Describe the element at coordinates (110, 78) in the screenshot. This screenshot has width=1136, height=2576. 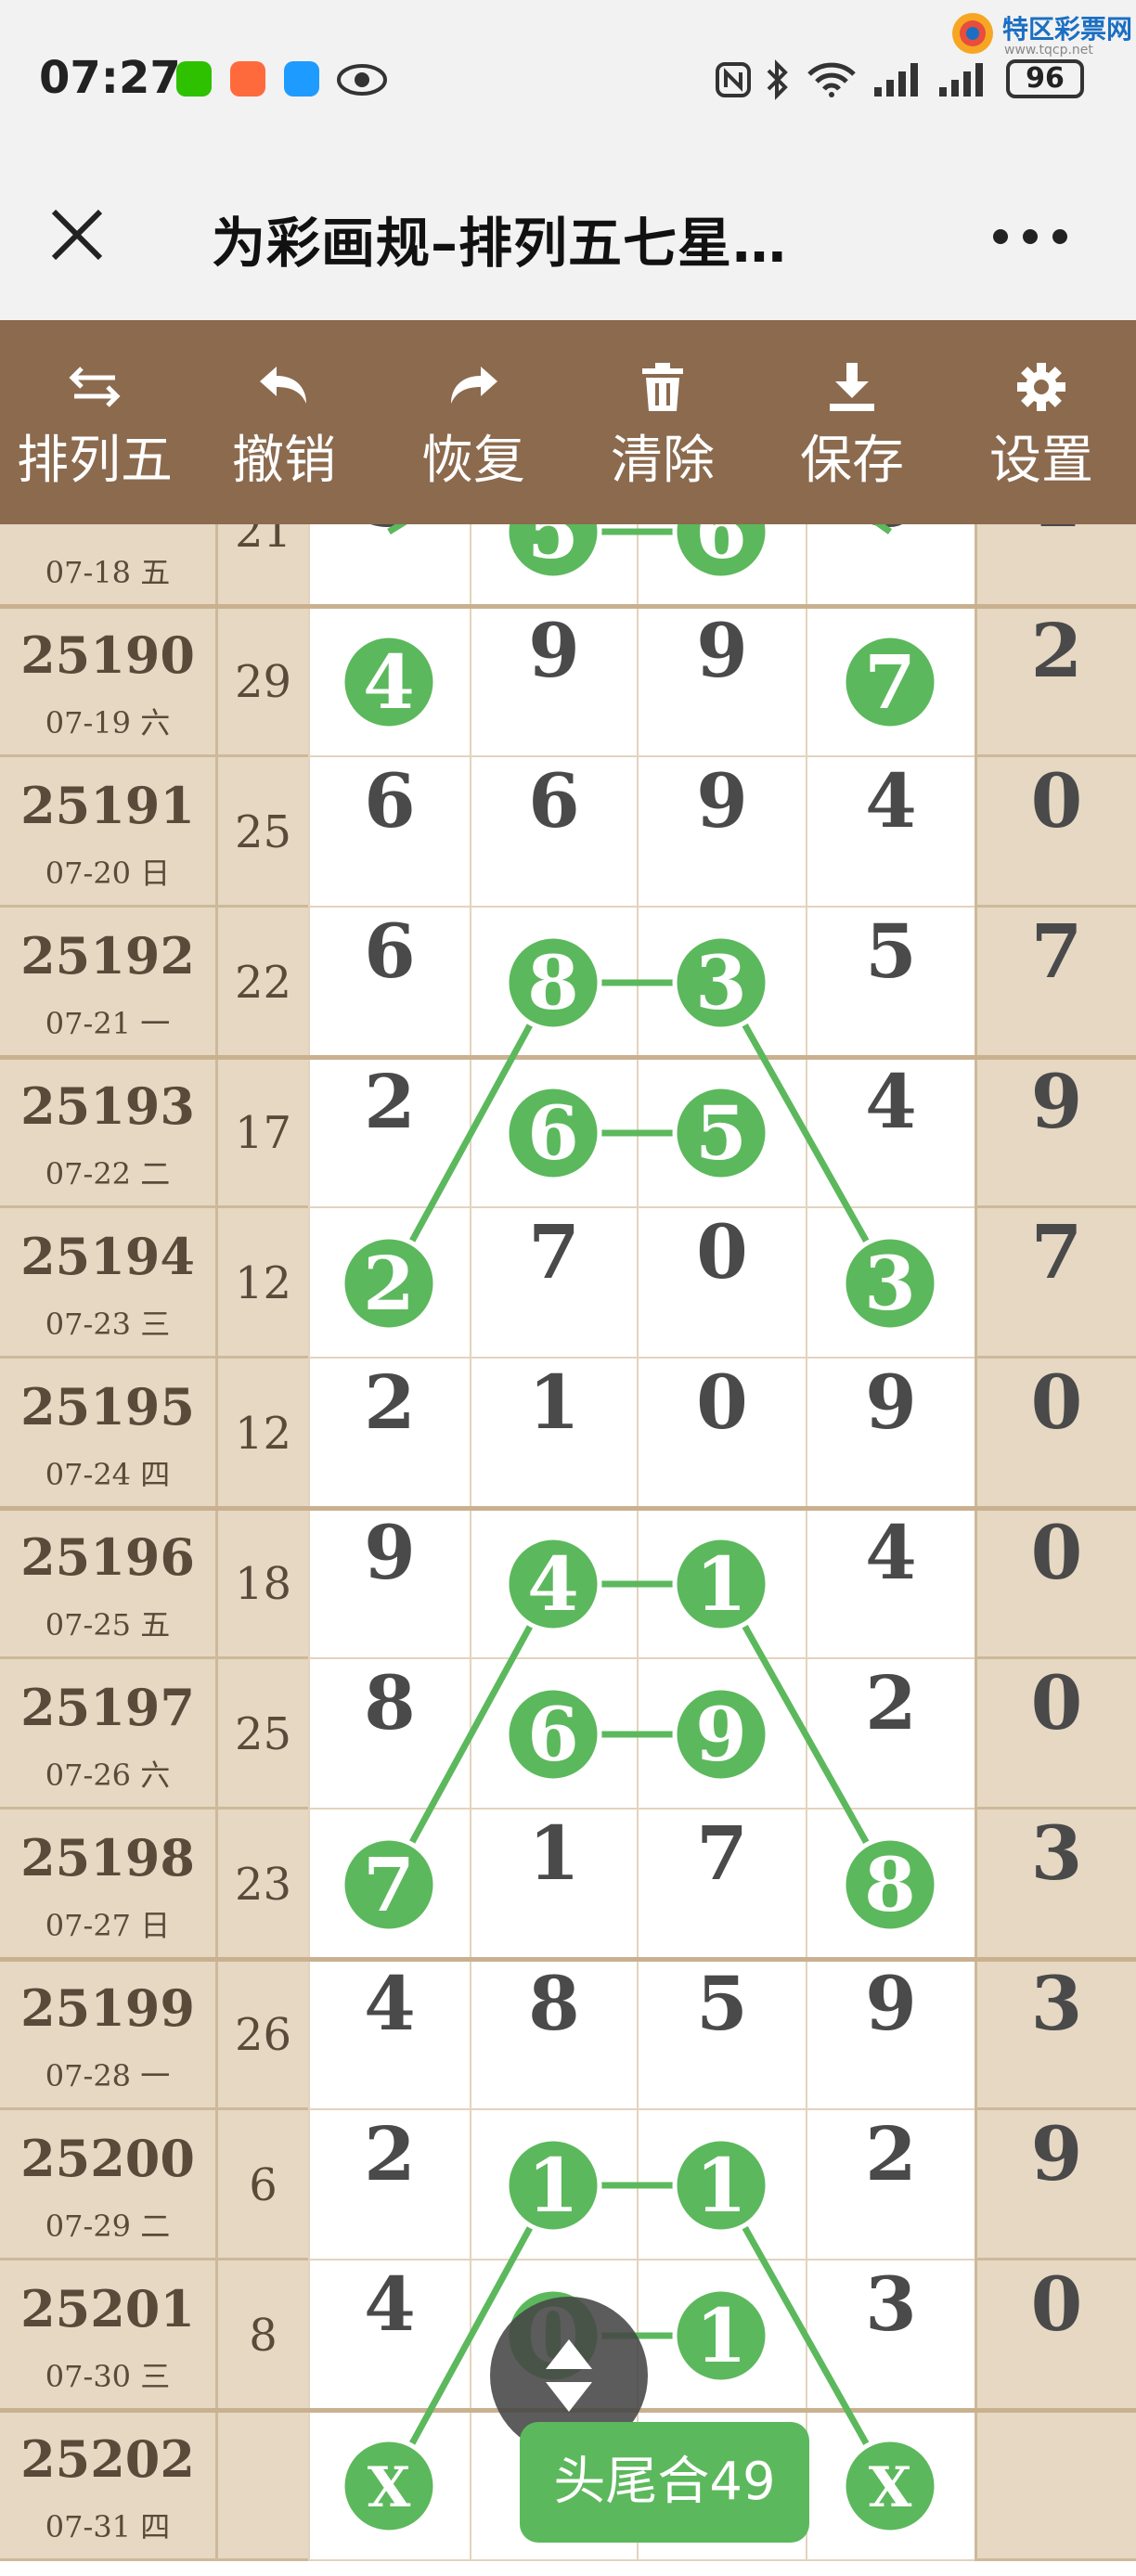
I see `status-time: 07:27` at that location.